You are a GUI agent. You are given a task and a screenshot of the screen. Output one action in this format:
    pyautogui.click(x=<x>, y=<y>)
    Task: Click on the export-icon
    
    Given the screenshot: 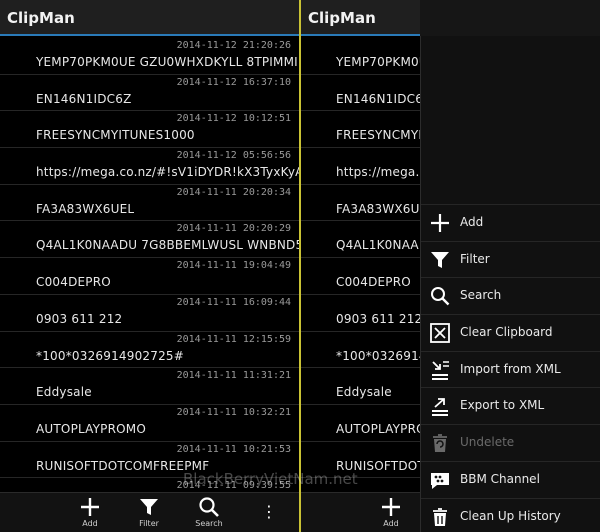 What is the action you would take?
    pyautogui.click(x=440, y=406)
    